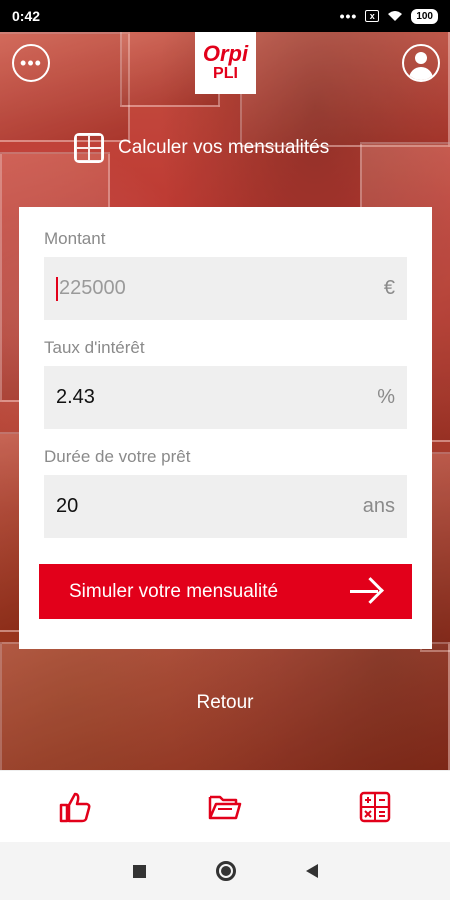  Describe the element at coordinates (421, 58) in the screenshot. I see `user-icon` at that location.